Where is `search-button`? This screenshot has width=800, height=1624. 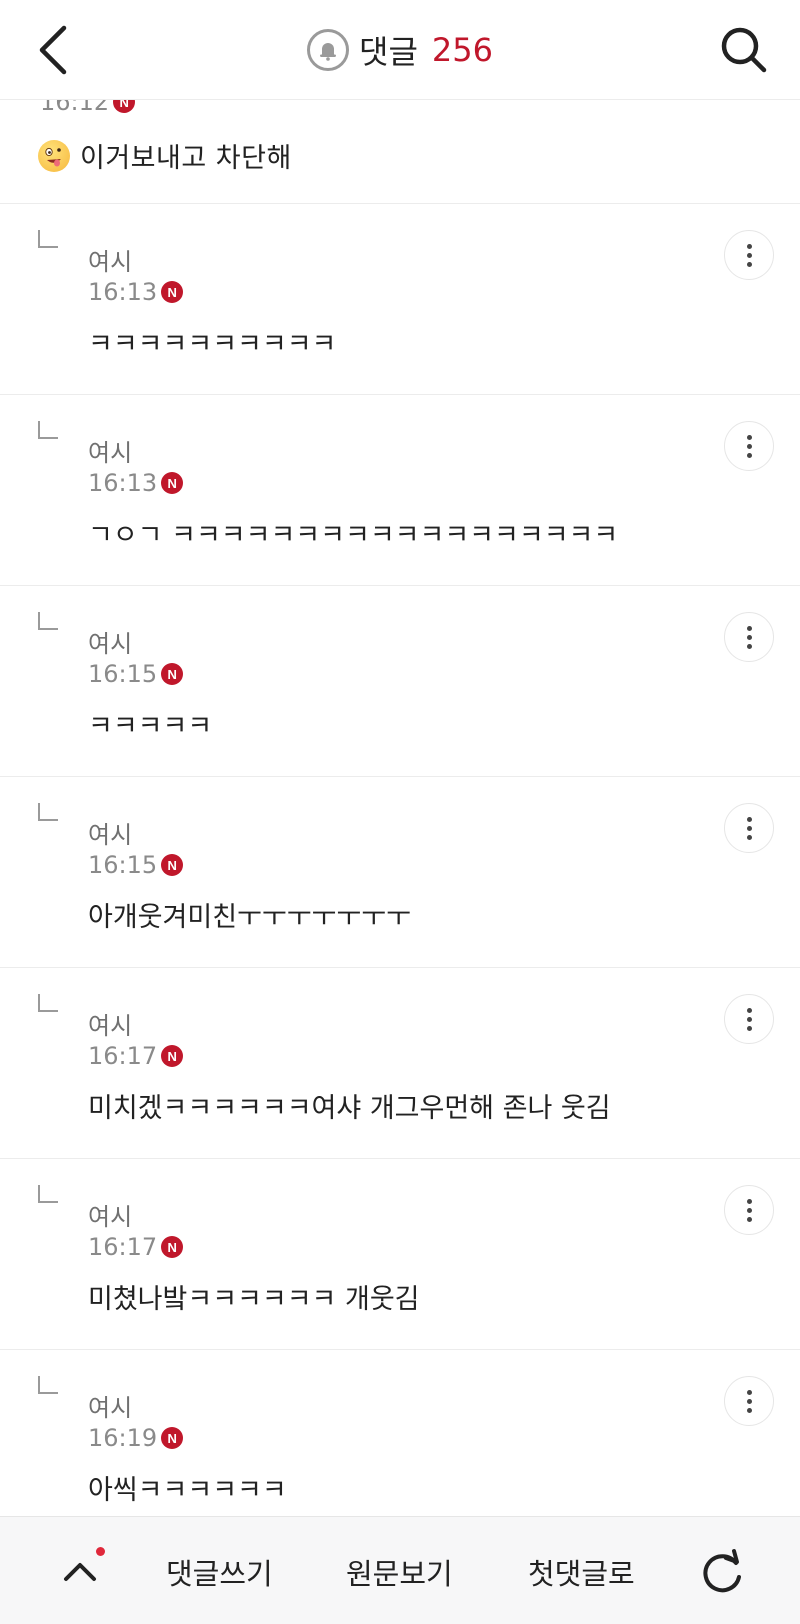 search-button is located at coordinates (744, 50).